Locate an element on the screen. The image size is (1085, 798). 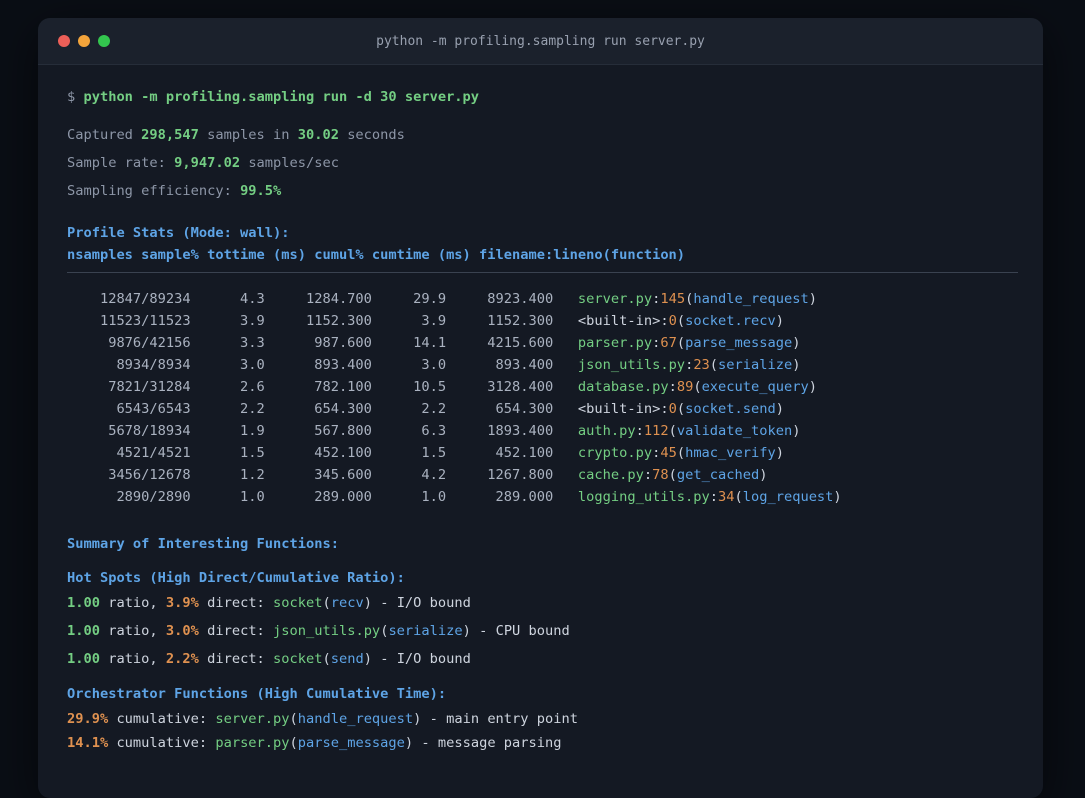
minimize-button is located at coordinates (84, 41).